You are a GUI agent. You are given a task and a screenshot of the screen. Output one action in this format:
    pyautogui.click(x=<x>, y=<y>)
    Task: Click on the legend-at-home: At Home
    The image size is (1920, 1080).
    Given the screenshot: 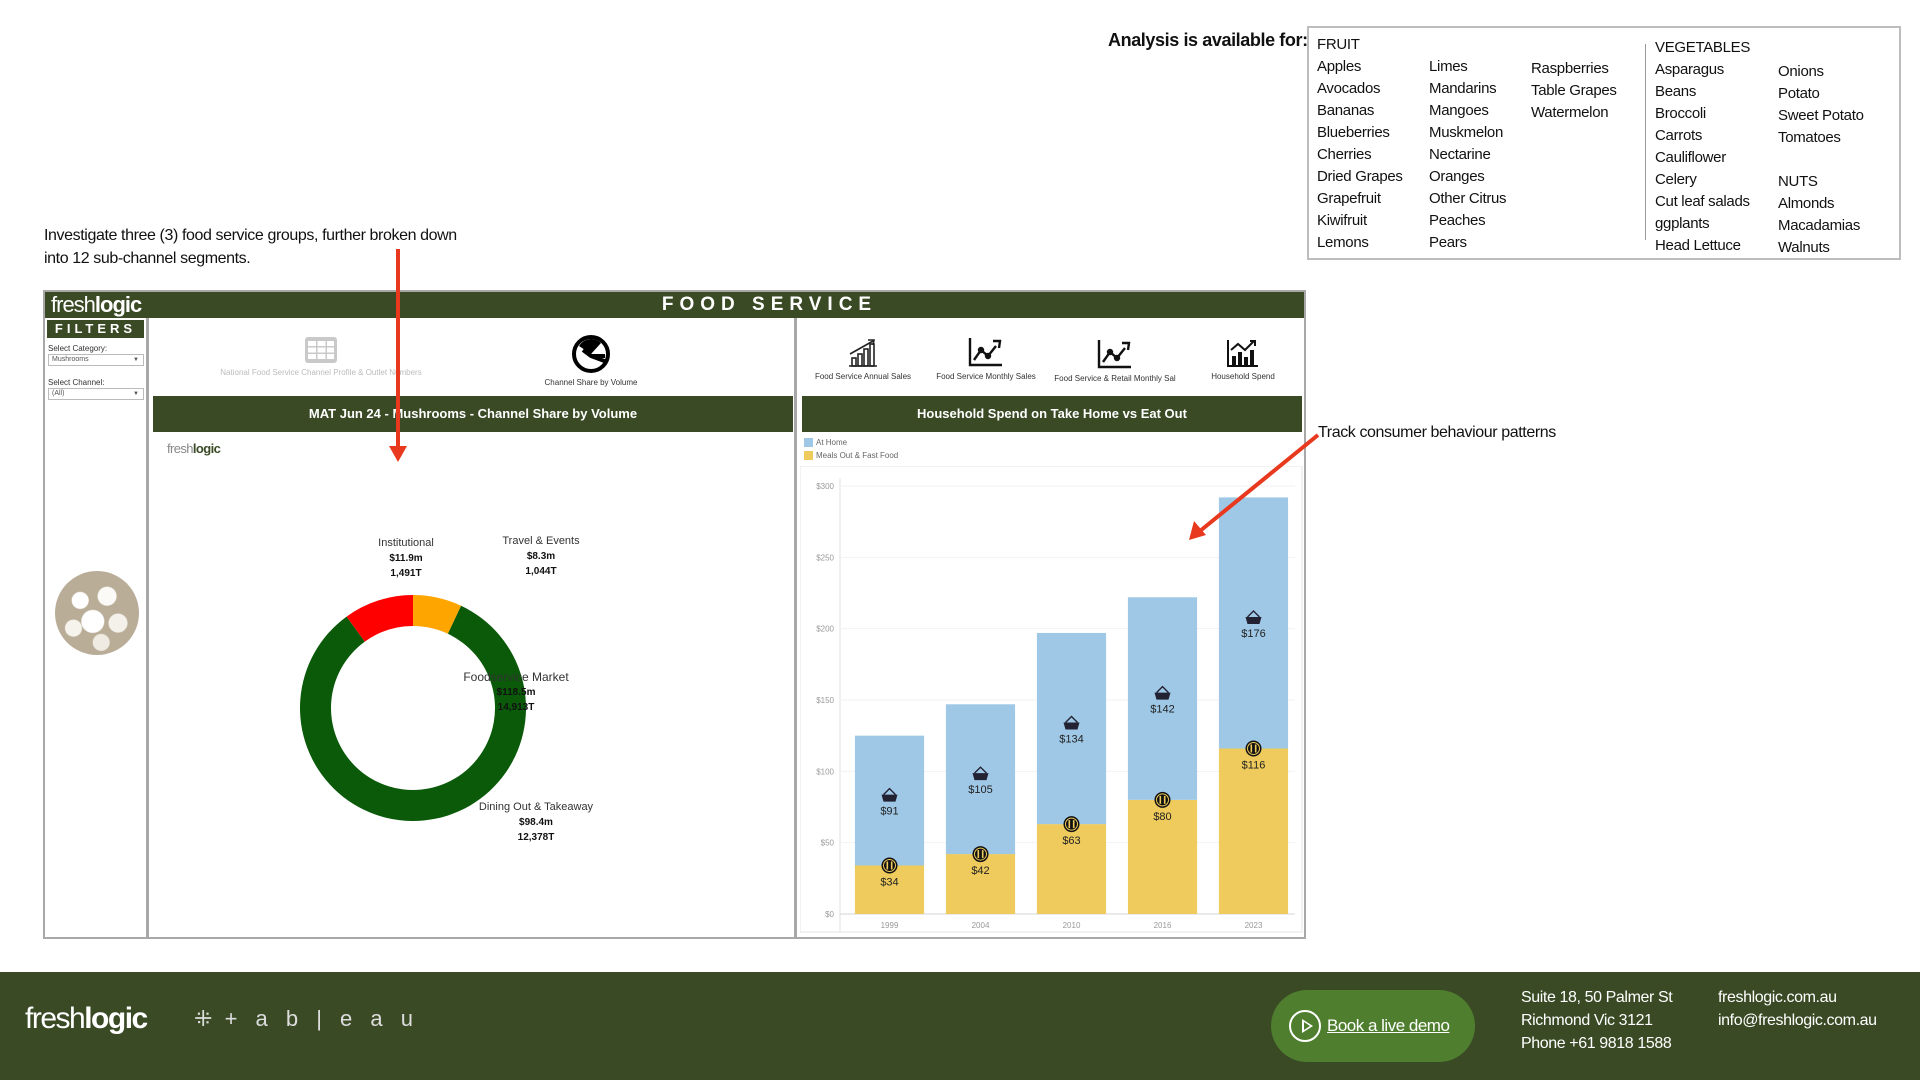 What is the action you would take?
    pyautogui.click(x=825, y=443)
    